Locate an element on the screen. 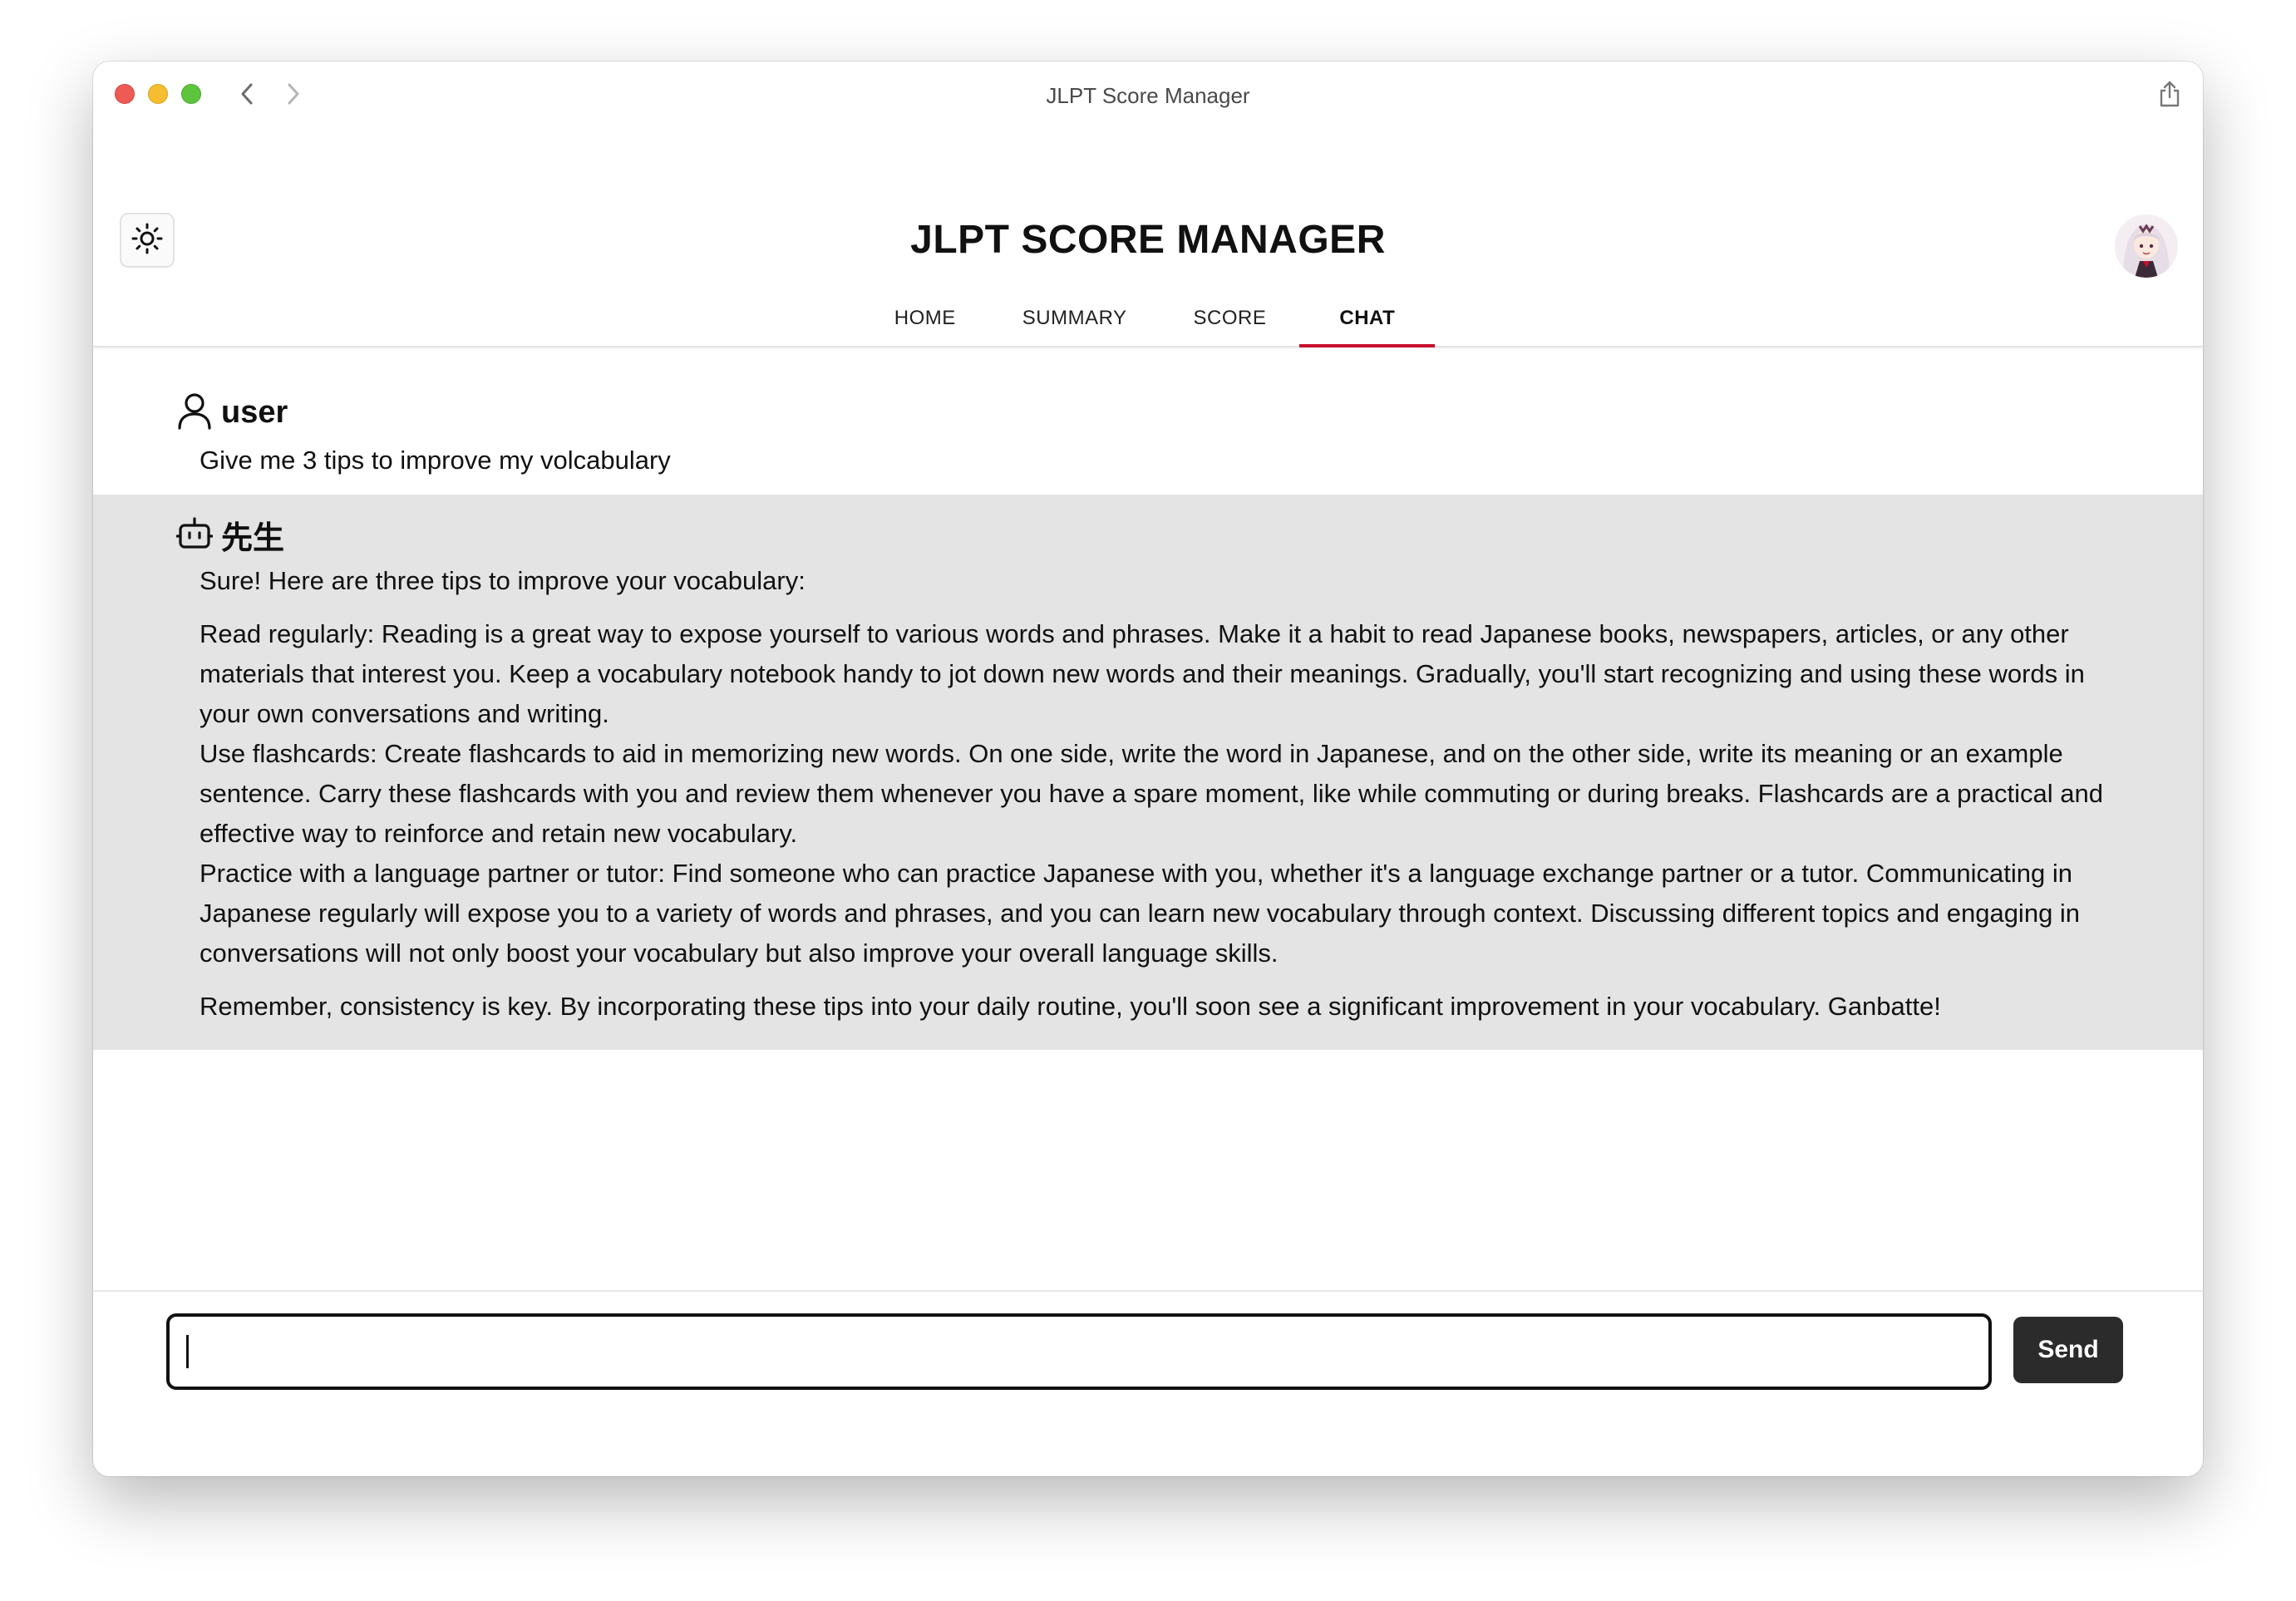 The width and height of the screenshot is (2296, 1601). message-header: user is located at coordinates (1148, 412).